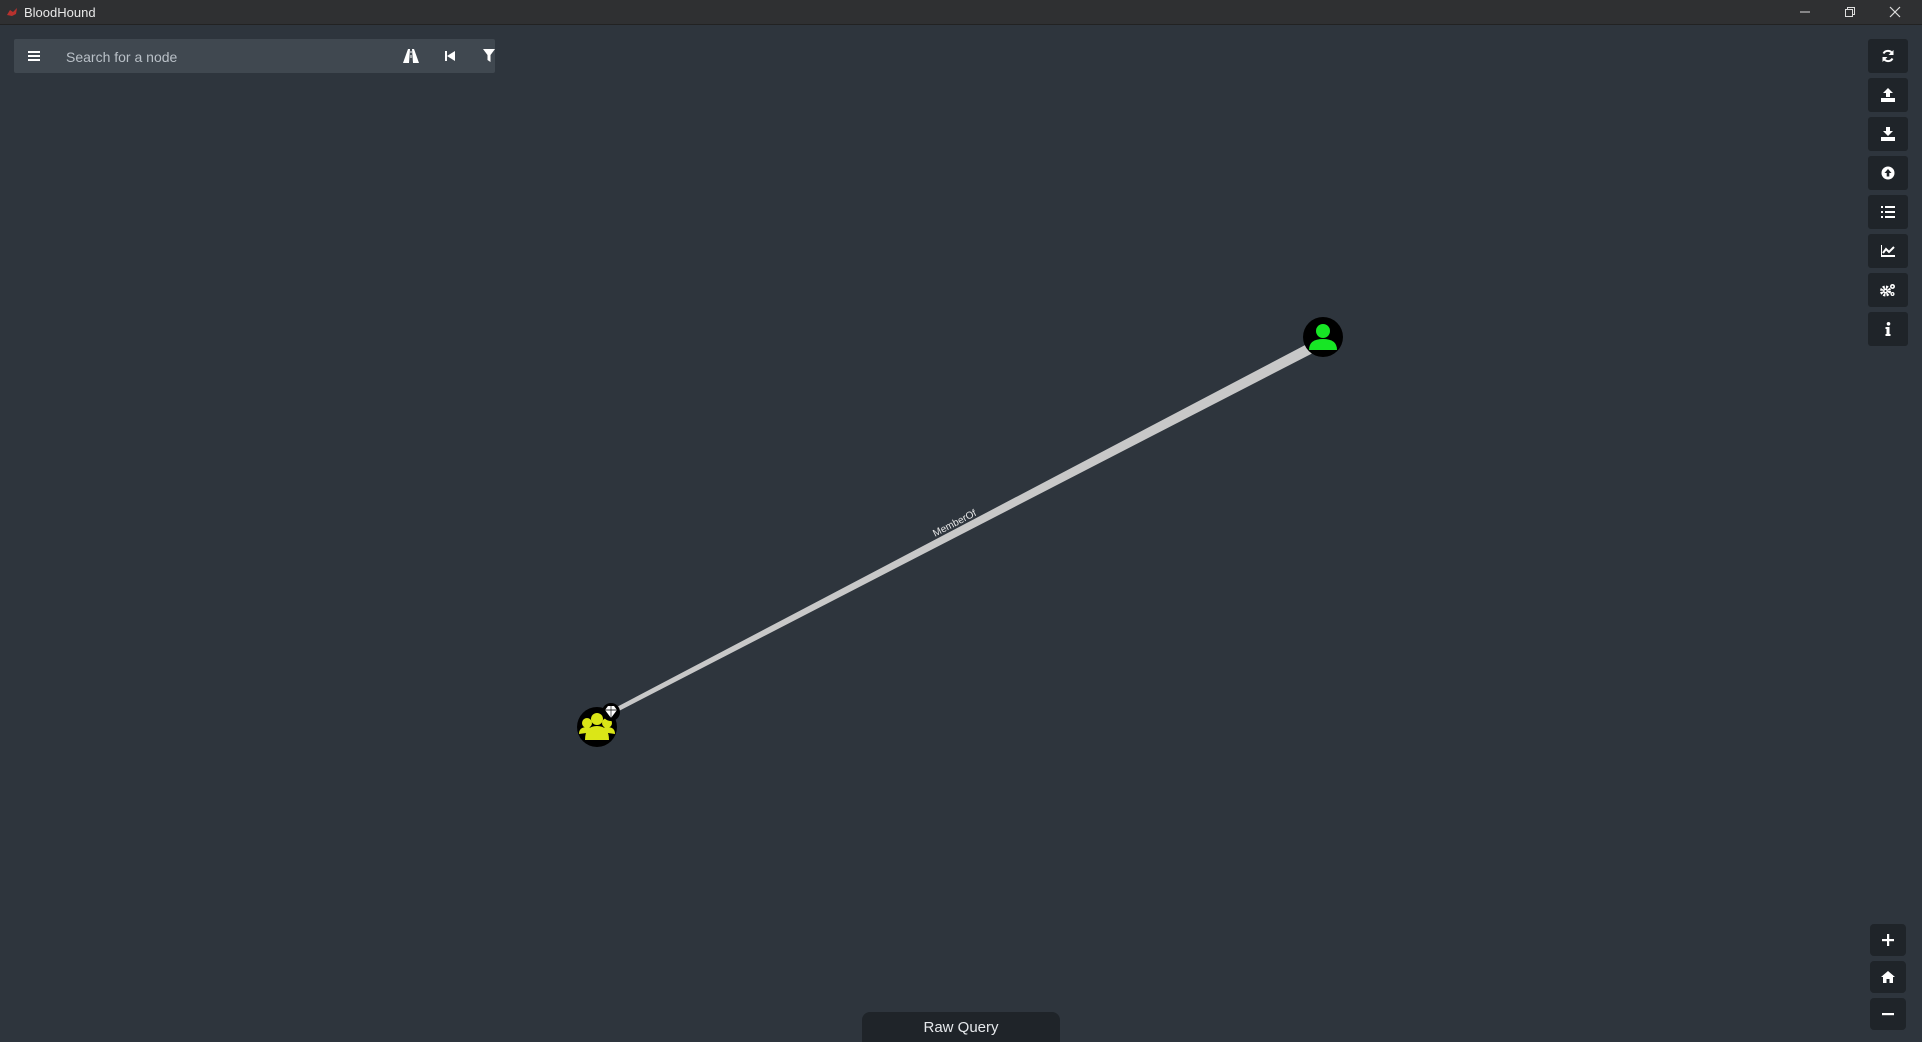 The width and height of the screenshot is (1922, 1042). I want to click on zoom-out-button, so click(1888, 1014).